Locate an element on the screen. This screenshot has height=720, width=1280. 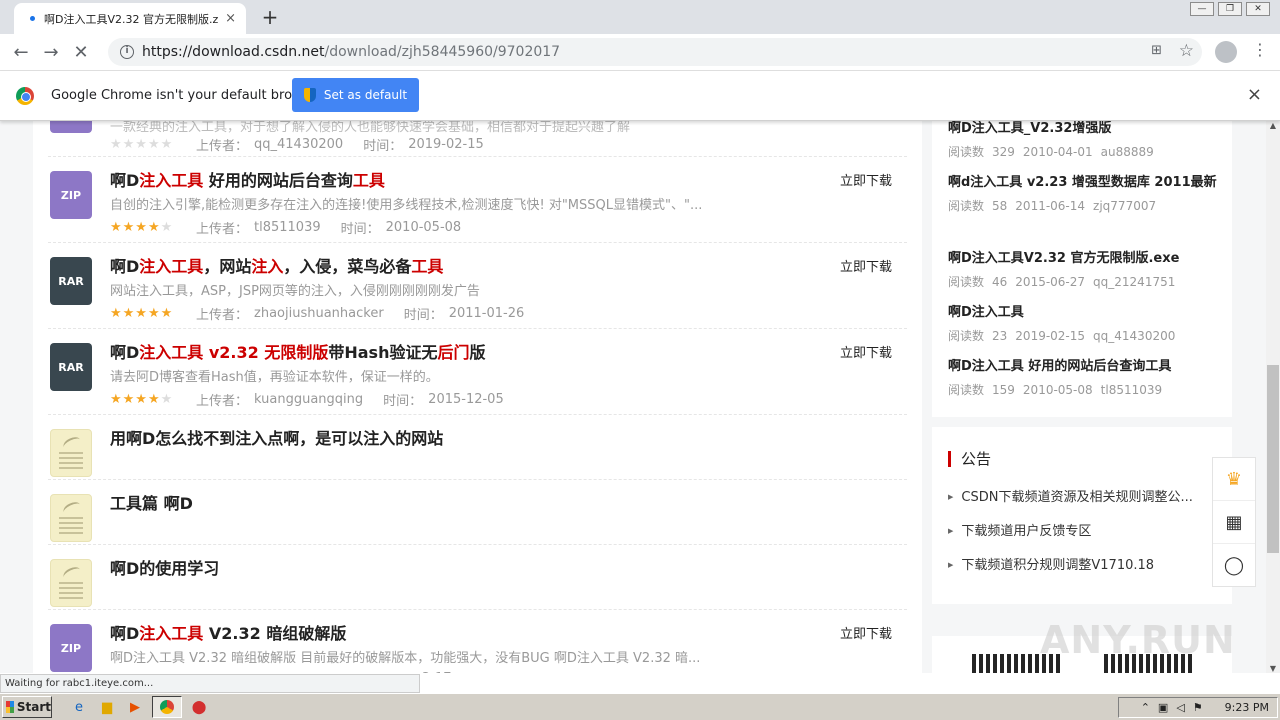
related-meta: 阅读数 329 2010-04-01 au88889 is located at coordinates (1051, 152).